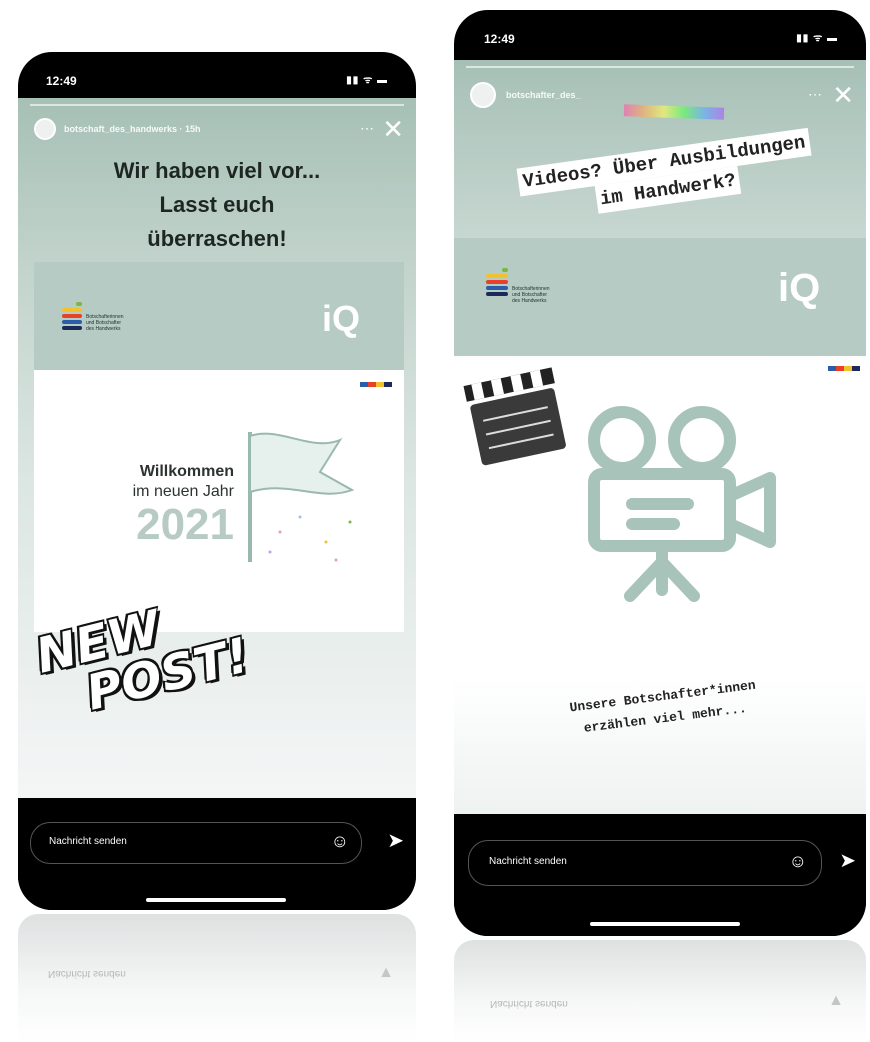  I want to click on clapperboard-icon, so click(514, 416).